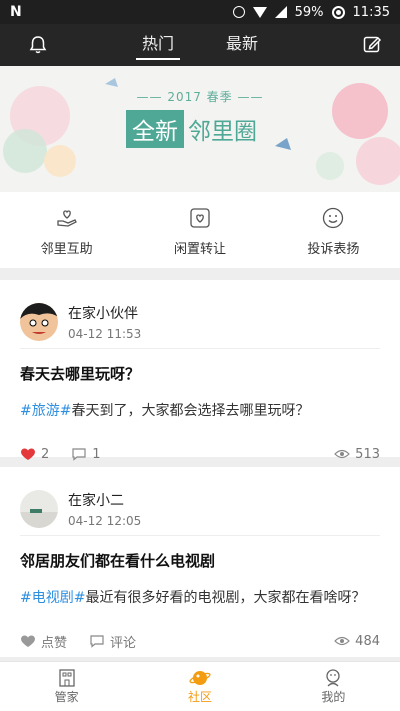 Image resolution: width=400 pixels, height=711 pixels. Describe the element at coordinates (155, 129) in the screenshot. I see `banner-title-highlight: 全新` at that location.